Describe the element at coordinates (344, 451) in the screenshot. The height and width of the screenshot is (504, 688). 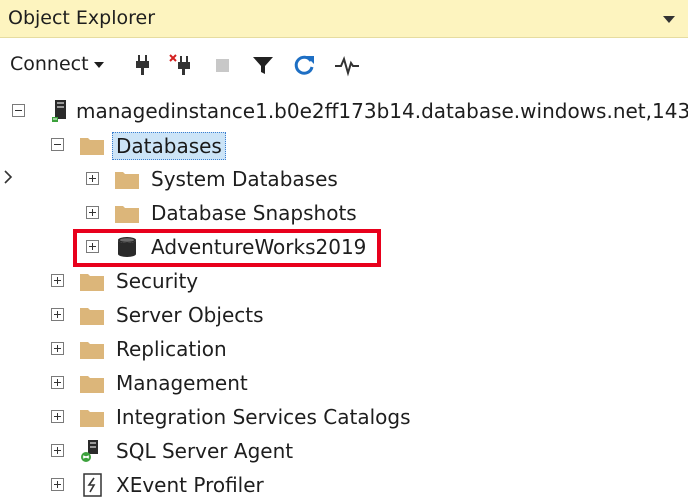
I see `tree-node-sql-server-agent: SQL Server Agent` at that location.